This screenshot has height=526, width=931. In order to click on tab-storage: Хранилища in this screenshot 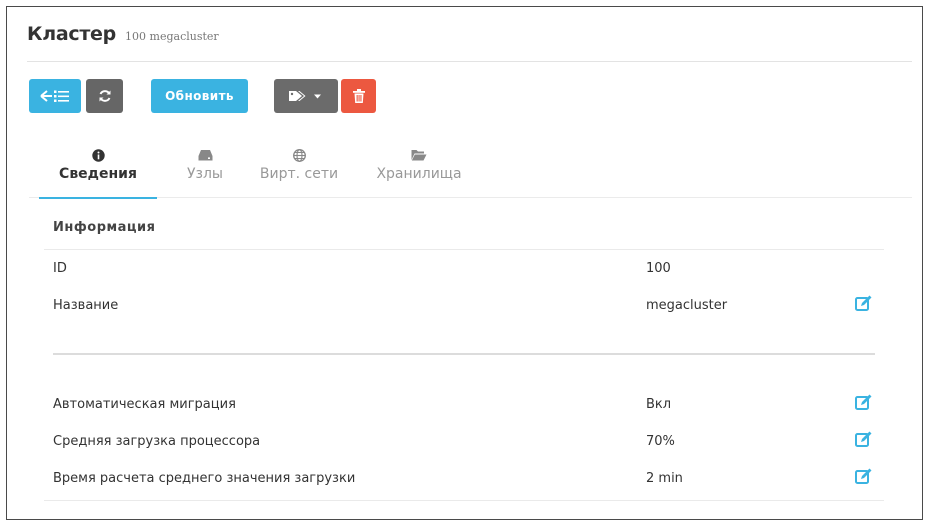, I will do `click(419, 171)`.